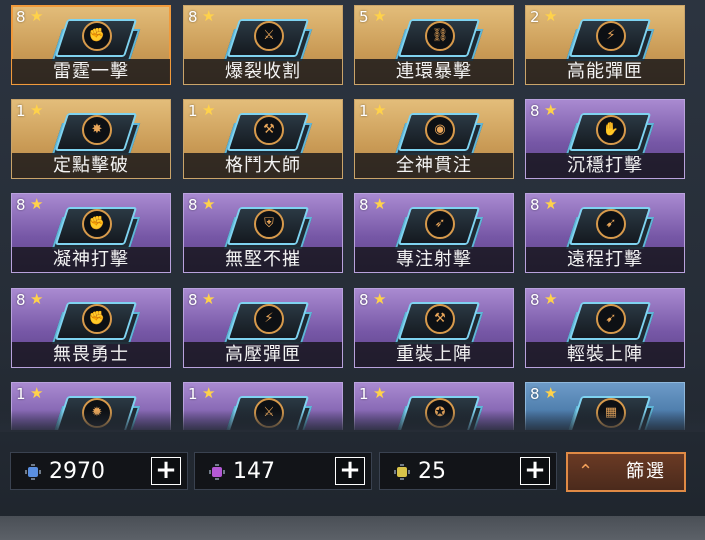  I want to click on chip-graphic: ⛨, so click(267, 226).